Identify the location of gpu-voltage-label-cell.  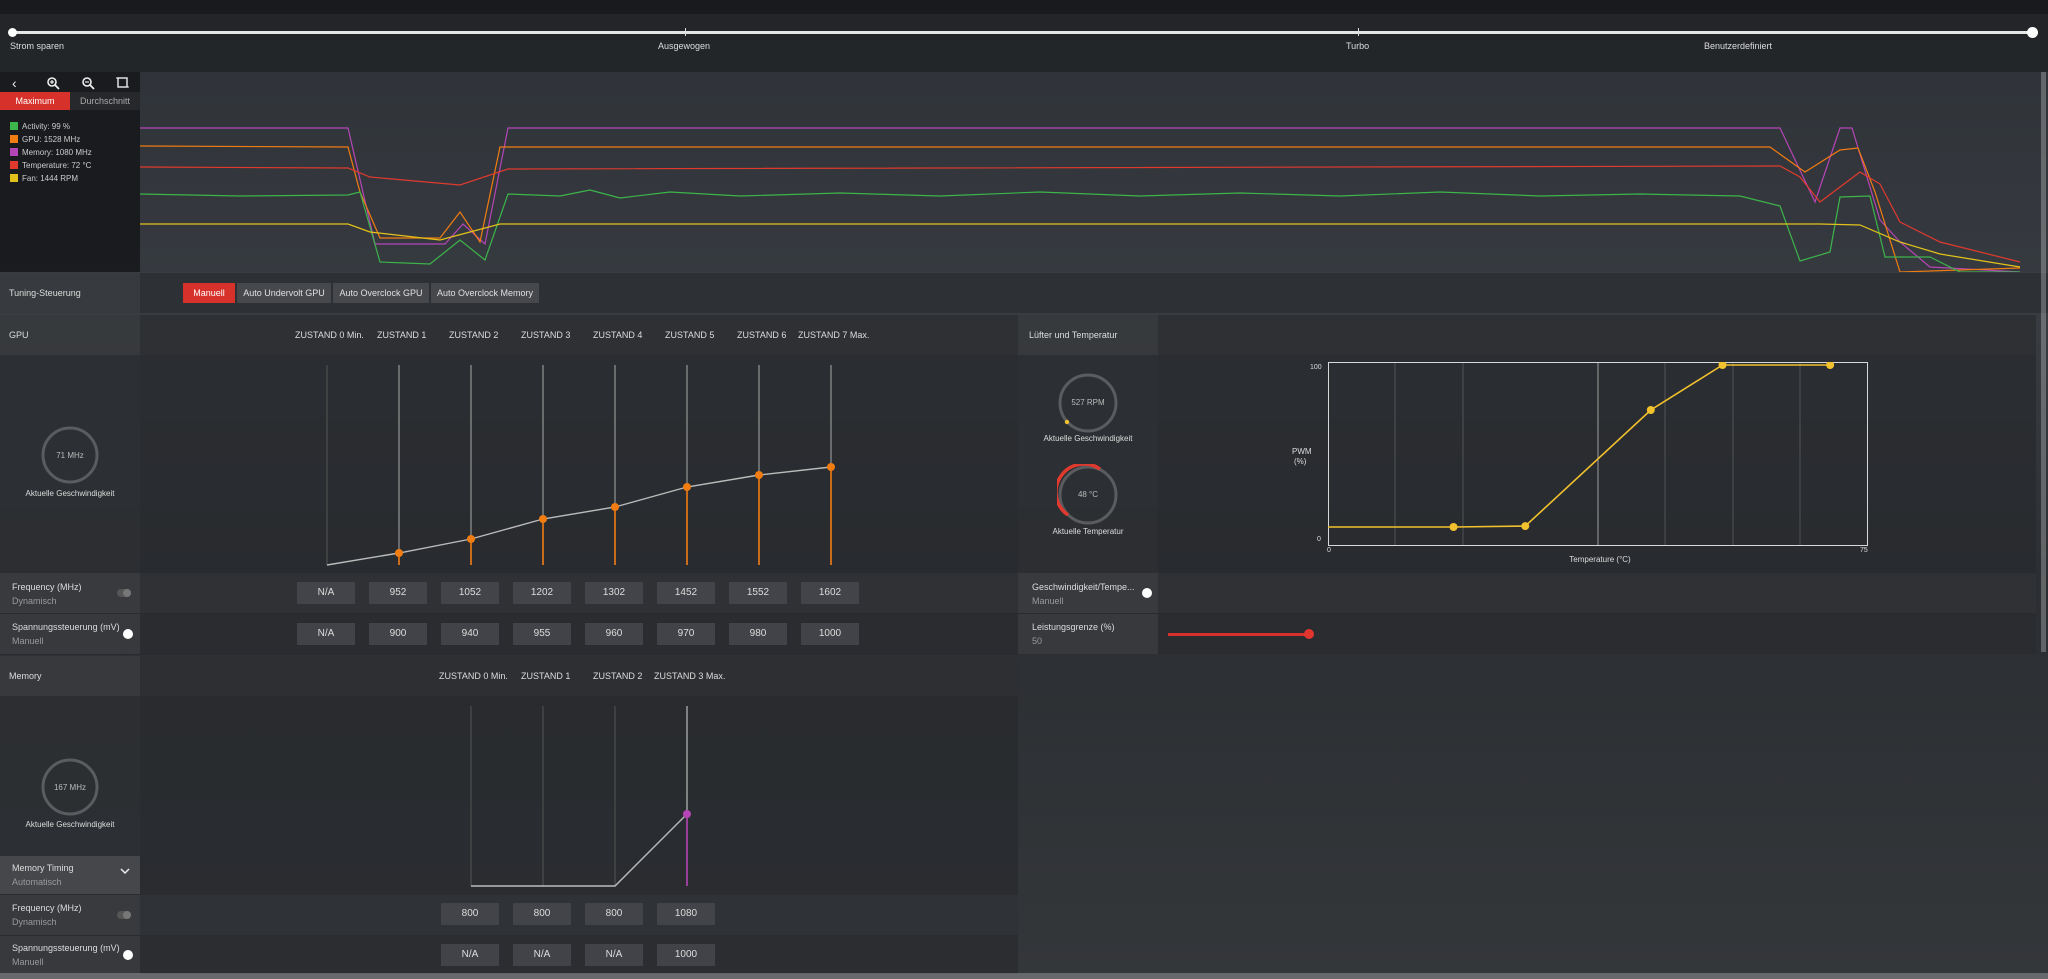
(70, 634).